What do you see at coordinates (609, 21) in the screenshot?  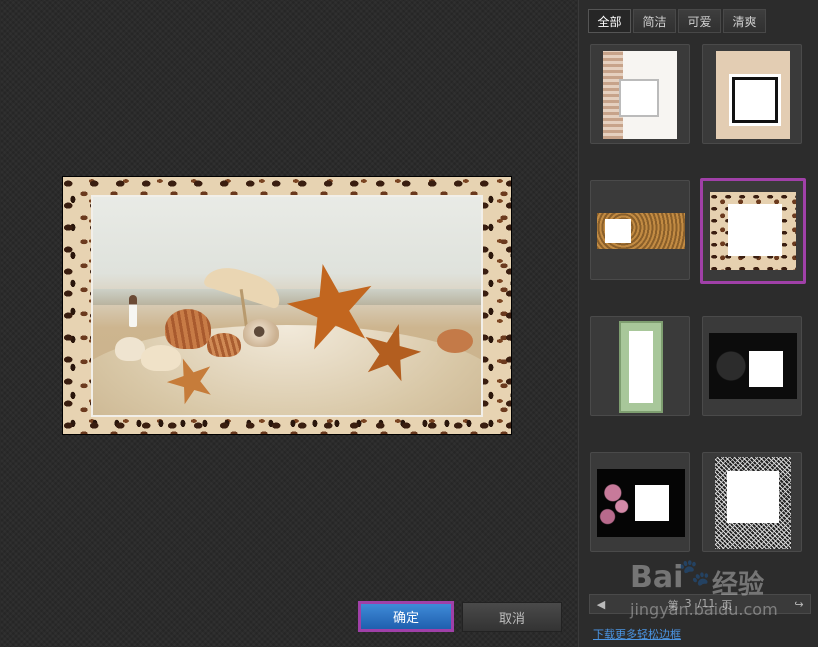 I see `tab-all: 全部` at bounding box center [609, 21].